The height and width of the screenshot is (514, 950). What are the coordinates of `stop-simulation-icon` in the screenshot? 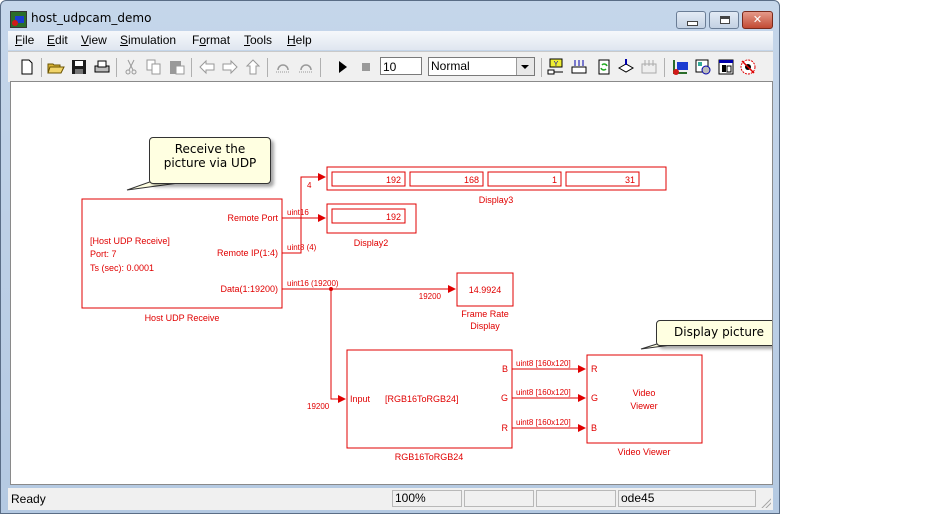 It's located at (366, 67).